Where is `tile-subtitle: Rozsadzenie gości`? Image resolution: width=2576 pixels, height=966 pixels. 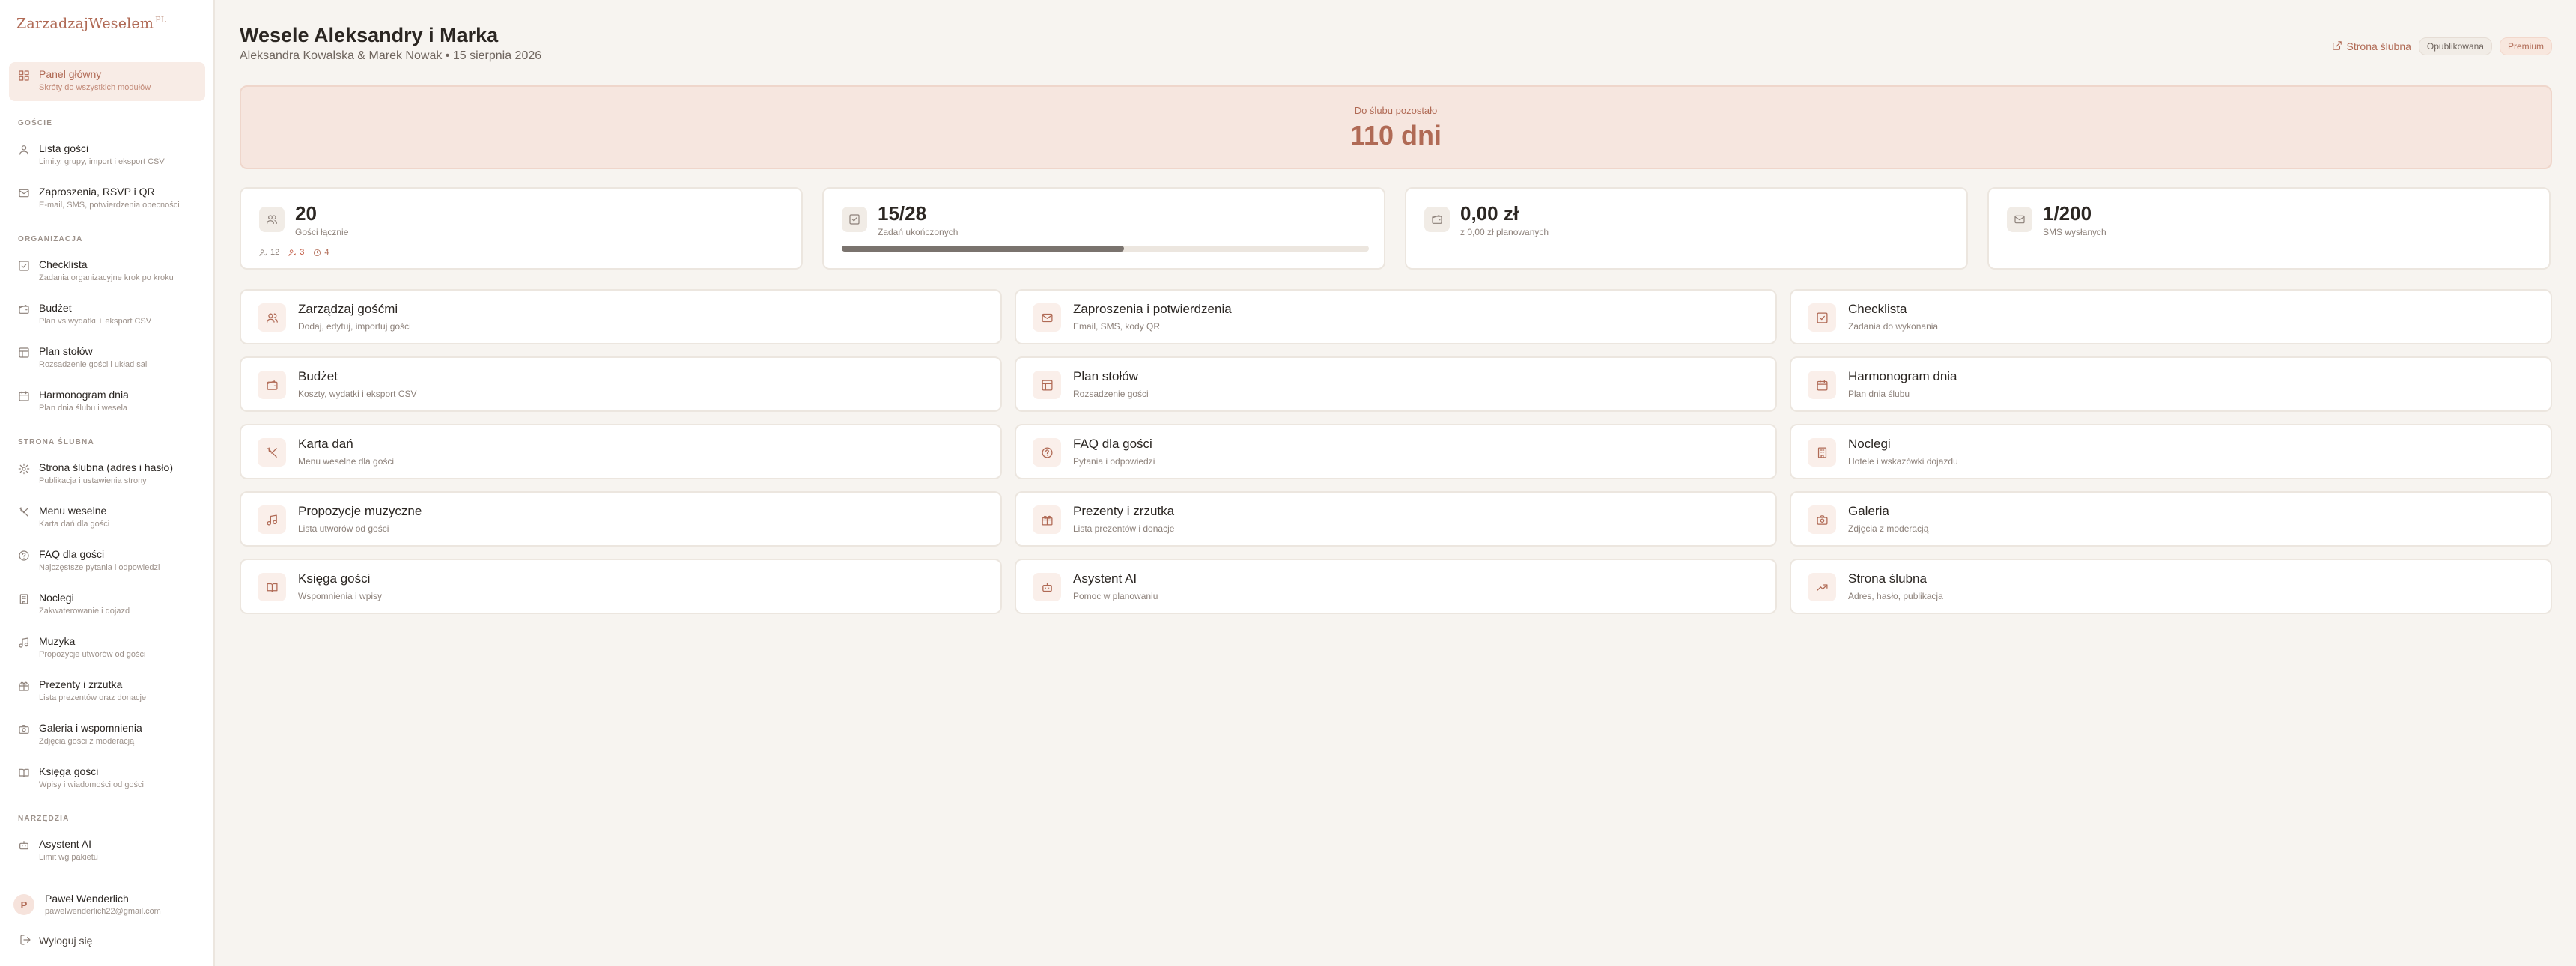
tile-subtitle: Rozsadzenie gości is located at coordinates (1111, 394).